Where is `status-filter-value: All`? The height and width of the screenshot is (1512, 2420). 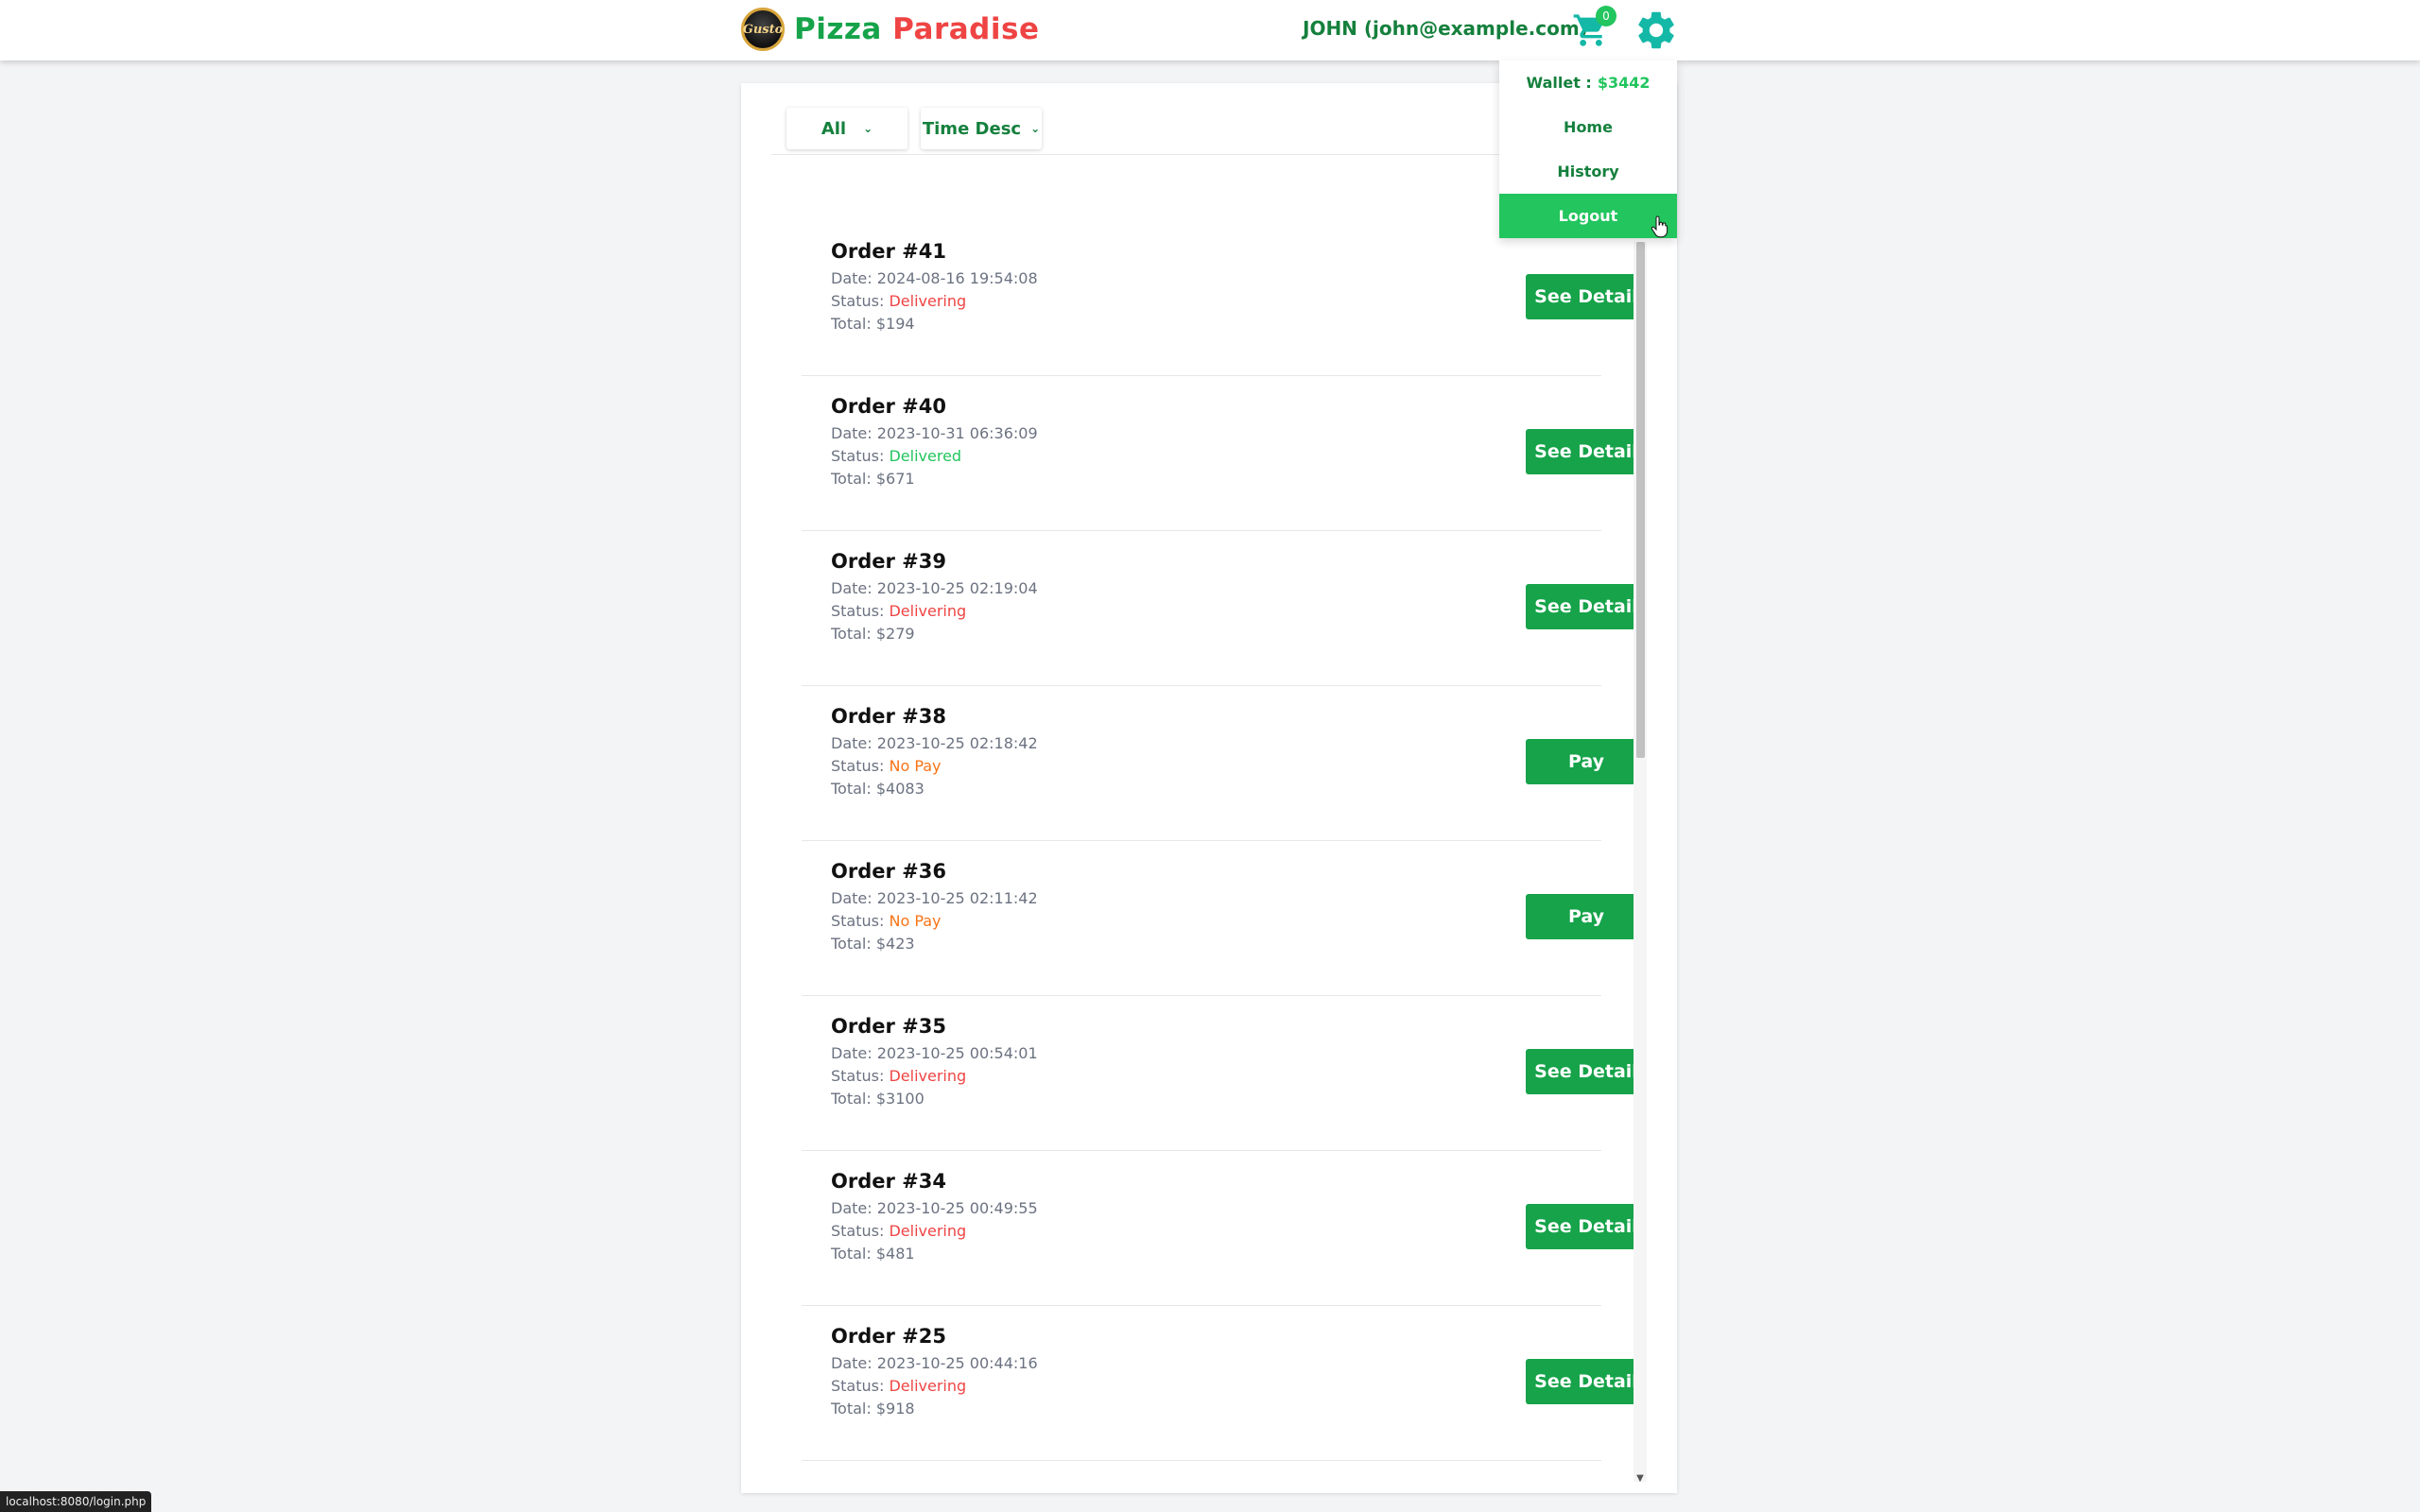
status-filter-value: All is located at coordinates (834, 128).